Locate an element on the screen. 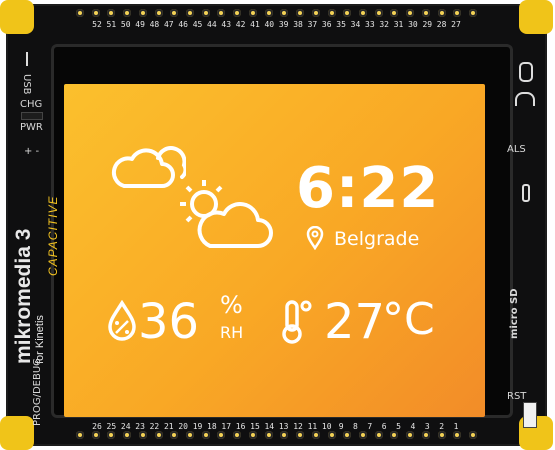  pin-label: 40 is located at coordinates (269, 24).